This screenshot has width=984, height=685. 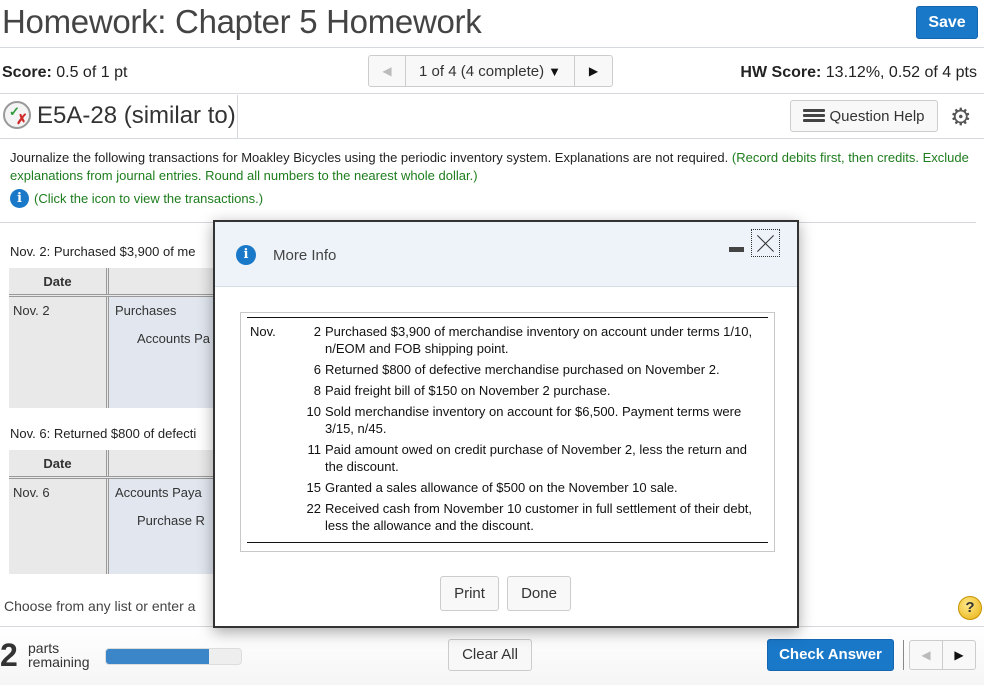 I want to click on footer-pager: ◀ ▶, so click(x=942, y=655).